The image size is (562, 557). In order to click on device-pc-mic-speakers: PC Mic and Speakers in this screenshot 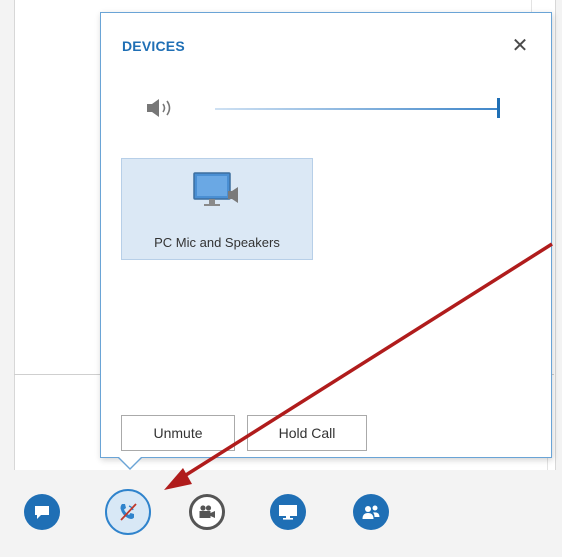, I will do `click(217, 209)`.